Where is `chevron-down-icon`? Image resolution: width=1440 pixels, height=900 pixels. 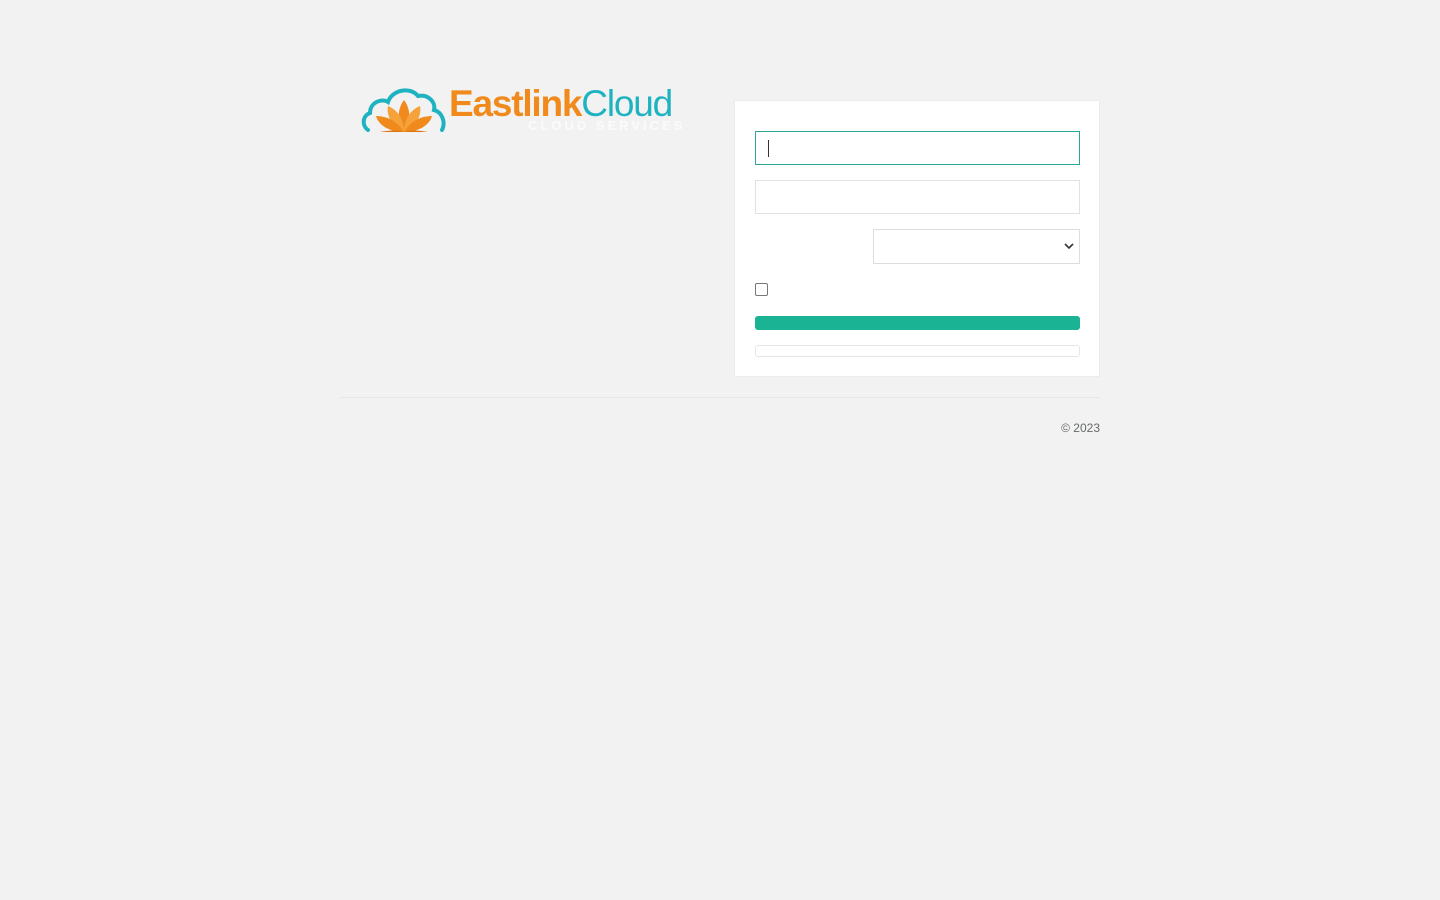
chevron-down-icon is located at coordinates (1069, 246).